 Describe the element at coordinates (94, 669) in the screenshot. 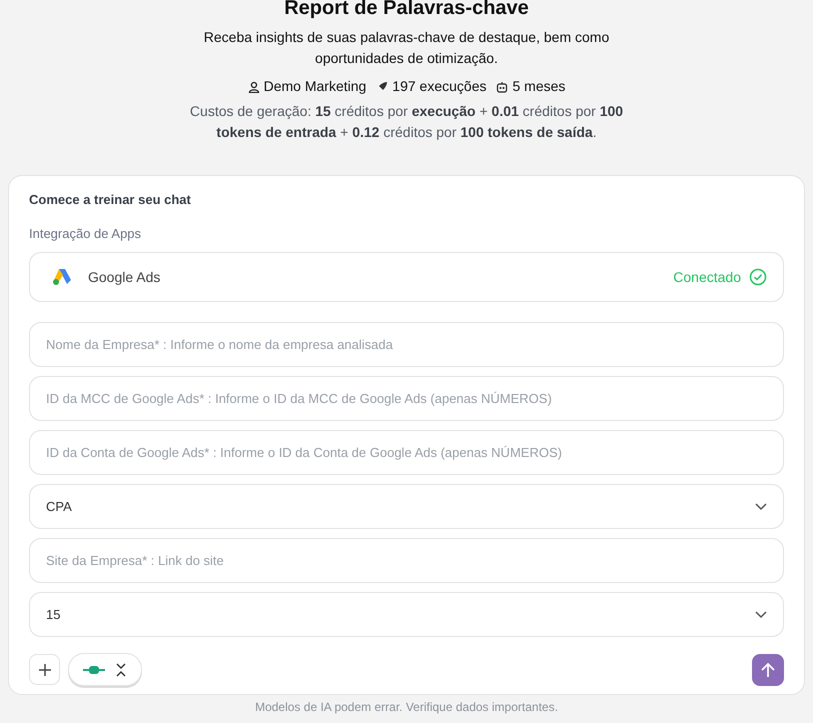

I see `plug-icon` at that location.